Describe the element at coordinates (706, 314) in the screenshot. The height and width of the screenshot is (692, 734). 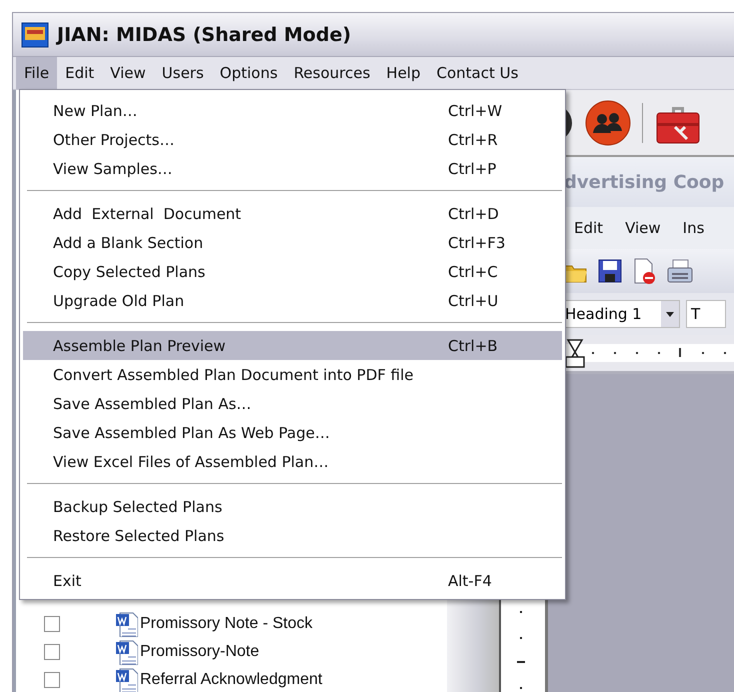
I see `font-dropdown: T` at that location.